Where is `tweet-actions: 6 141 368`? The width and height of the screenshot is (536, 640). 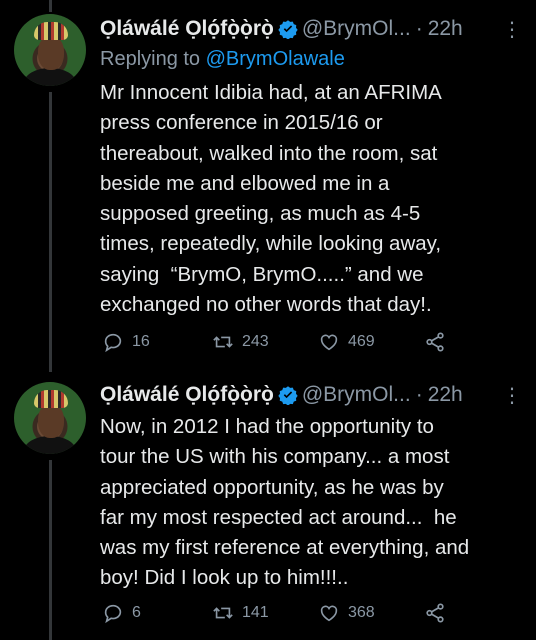 tweet-actions: 6 141 368 is located at coordinates (312, 615).